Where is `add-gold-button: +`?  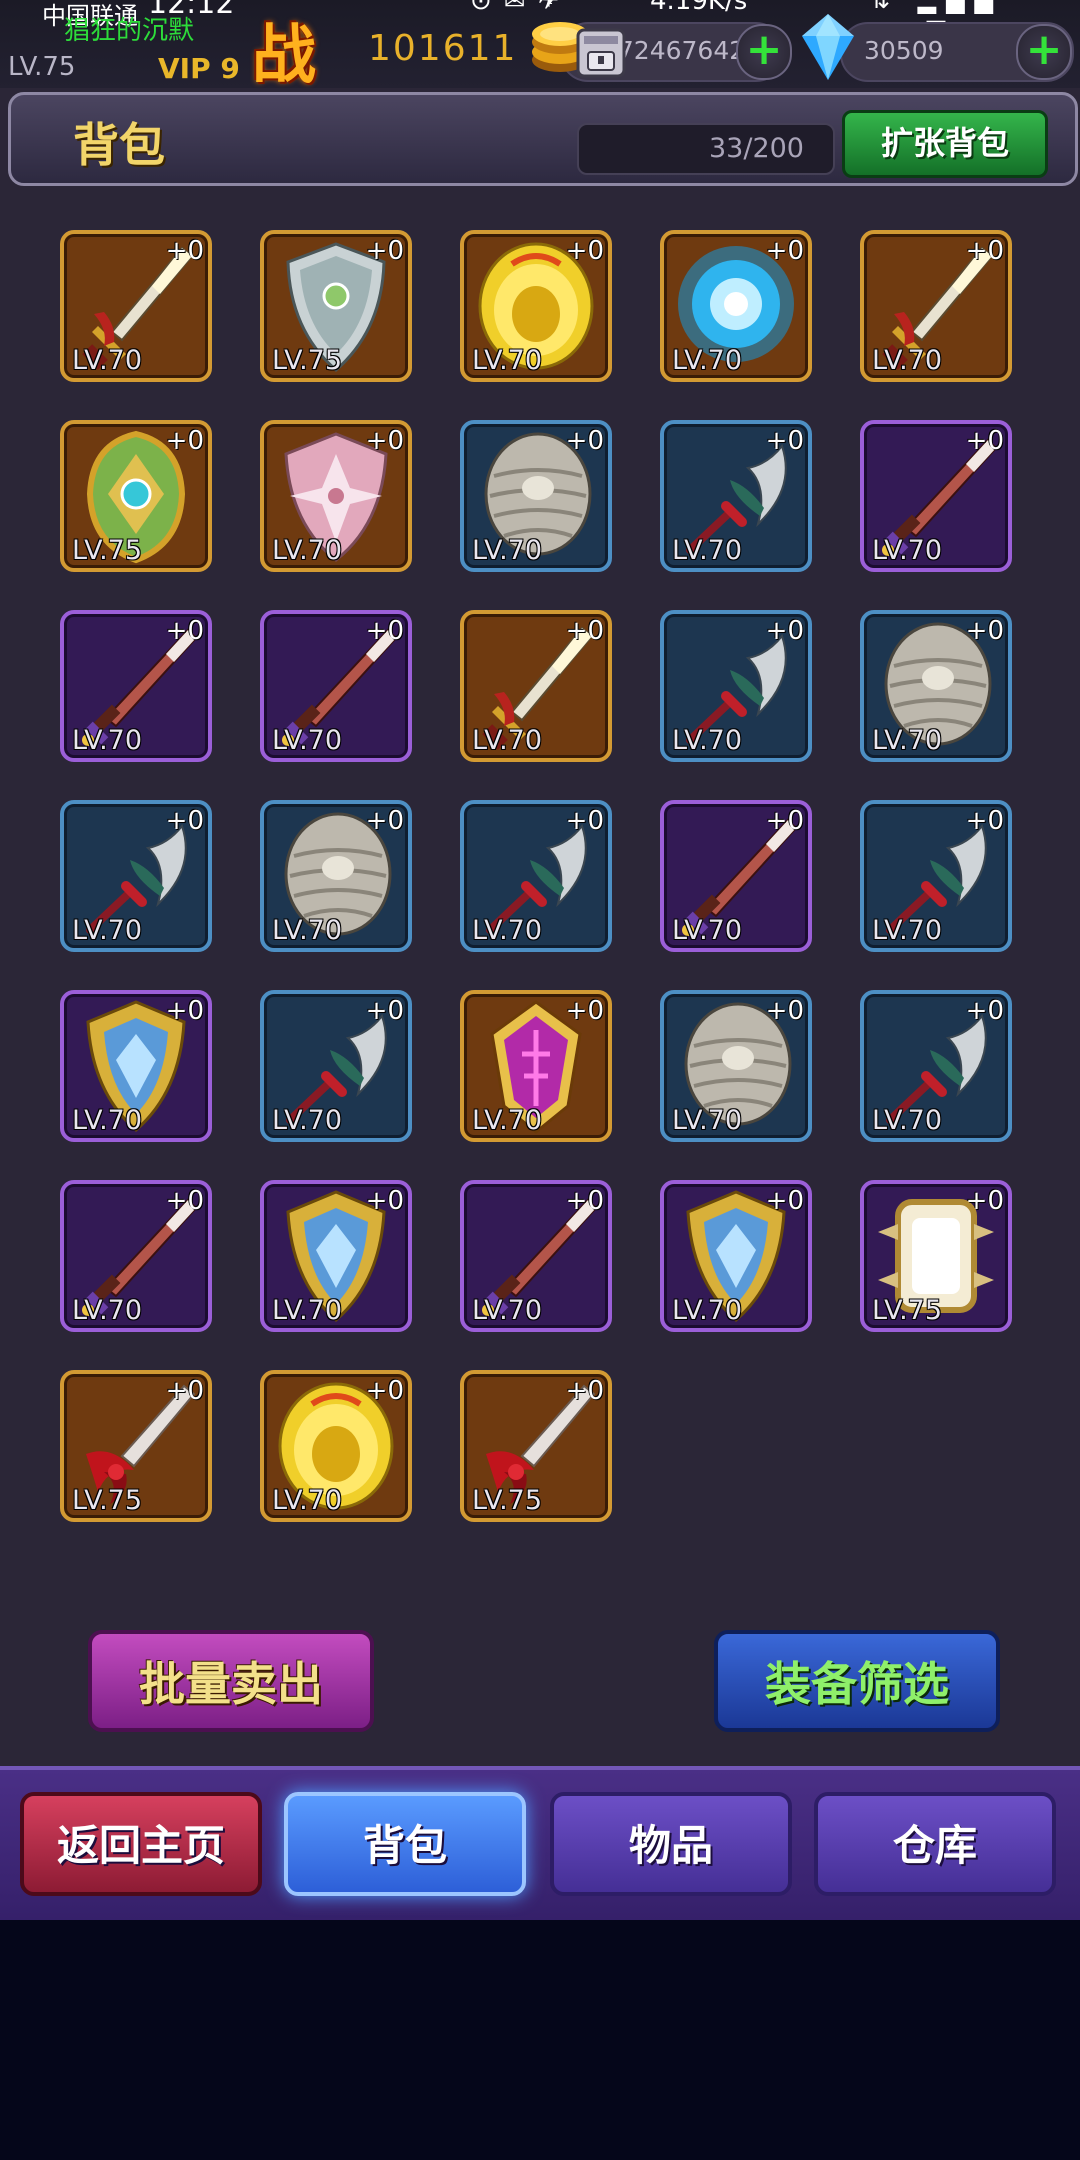
add-gold-button: + is located at coordinates (764, 52).